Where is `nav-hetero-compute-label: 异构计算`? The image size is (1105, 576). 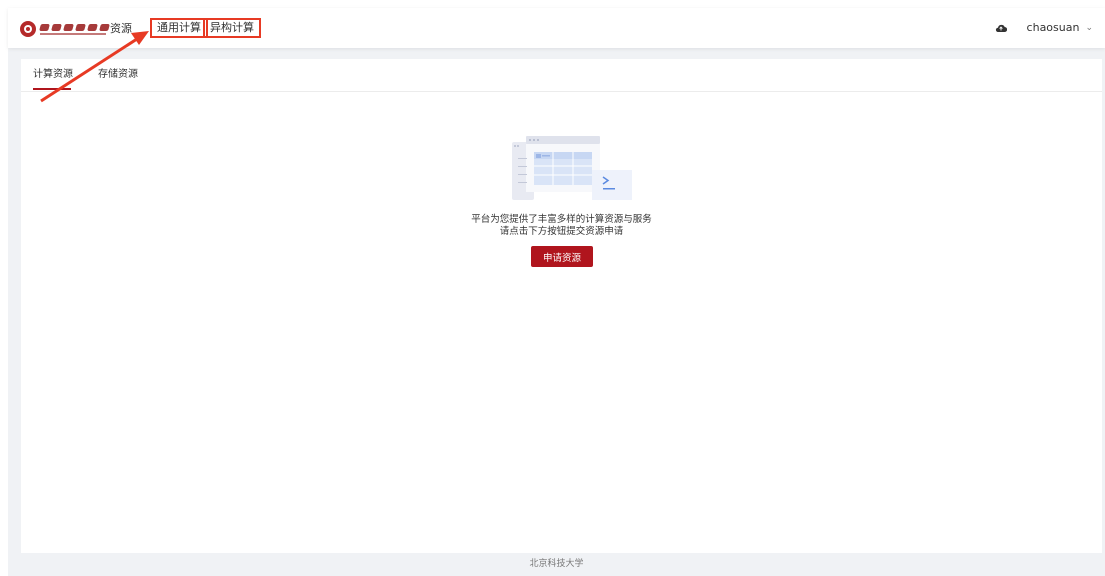
nav-hetero-compute-label: 异构计算 is located at coordinates (232, 27).